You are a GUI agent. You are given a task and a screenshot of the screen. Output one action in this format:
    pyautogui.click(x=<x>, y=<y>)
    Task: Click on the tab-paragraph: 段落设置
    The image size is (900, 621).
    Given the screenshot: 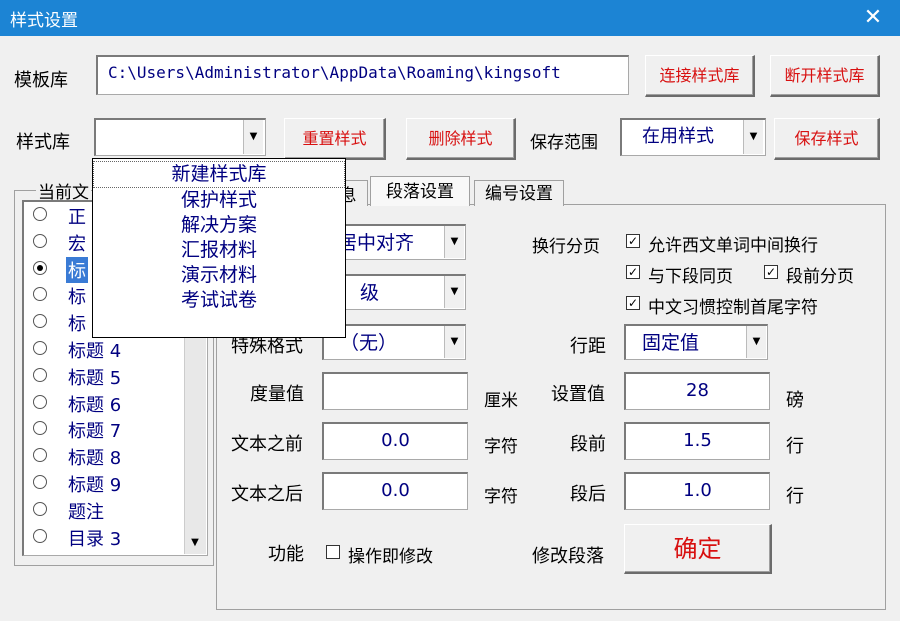 What is the action you would take?
    pyautogui.click(x=420, y=191)
    